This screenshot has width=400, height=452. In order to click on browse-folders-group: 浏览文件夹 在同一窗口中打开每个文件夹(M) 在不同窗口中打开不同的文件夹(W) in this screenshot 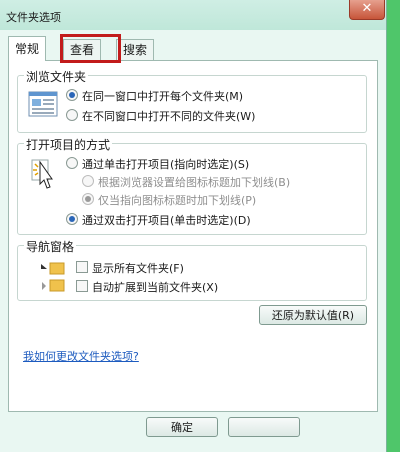, I will do `click(192, 100)`.